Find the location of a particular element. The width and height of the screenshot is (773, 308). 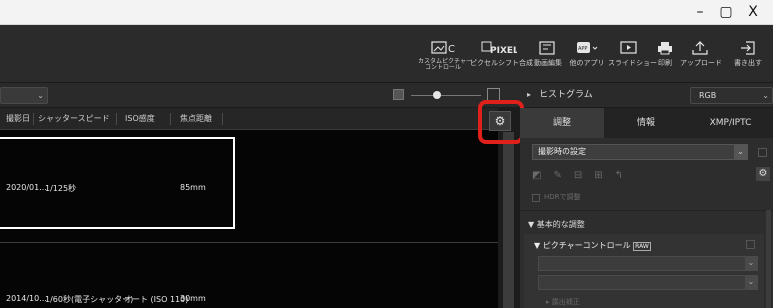

other-apps-icon: APP is located at coordinates (587, 47).